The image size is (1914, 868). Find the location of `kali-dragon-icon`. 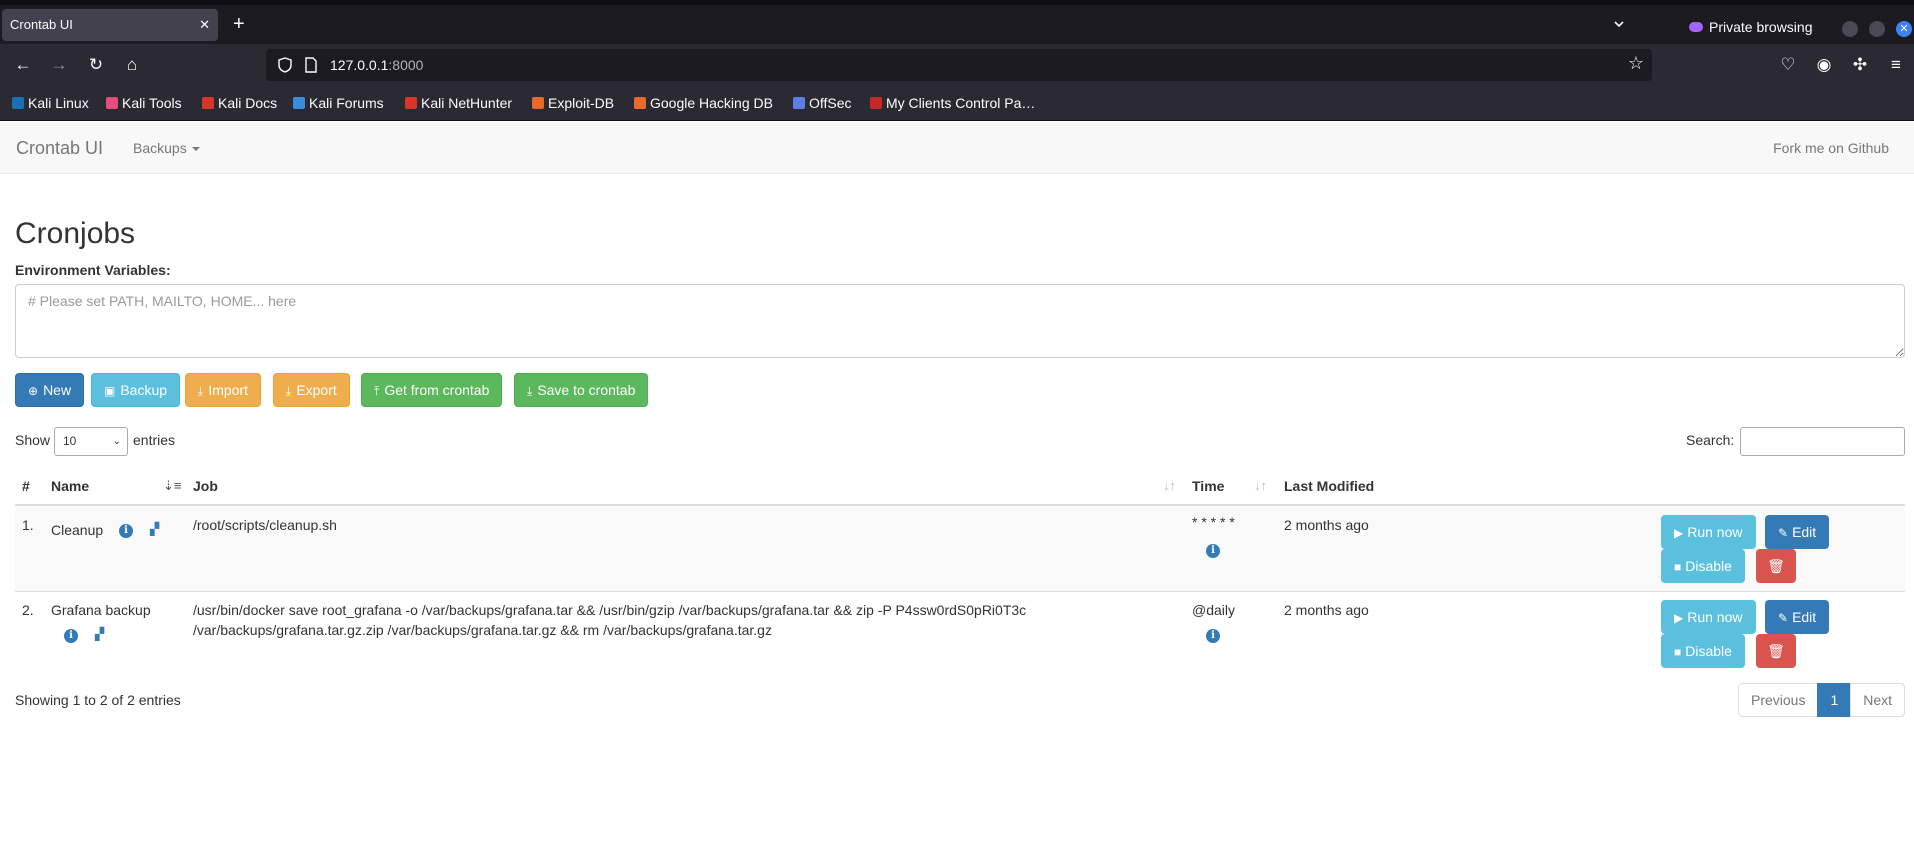

kali-dragon-icon is located at coordinates (18, 103).